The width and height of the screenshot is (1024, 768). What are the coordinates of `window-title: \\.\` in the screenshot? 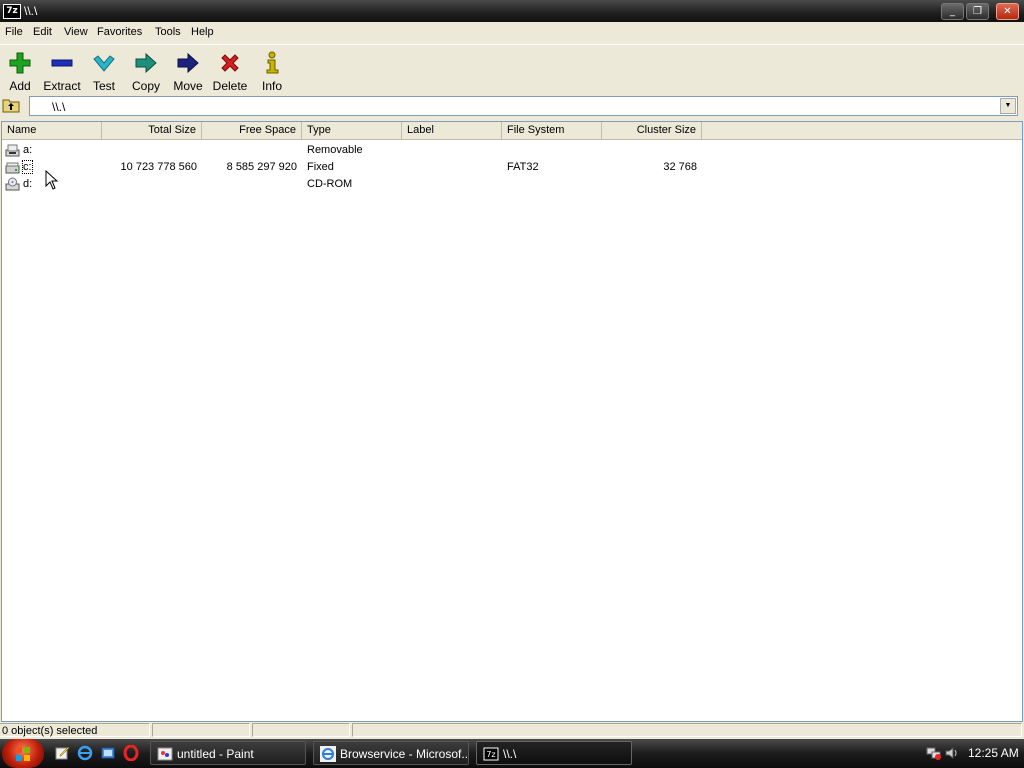 It's located at (31, 11).